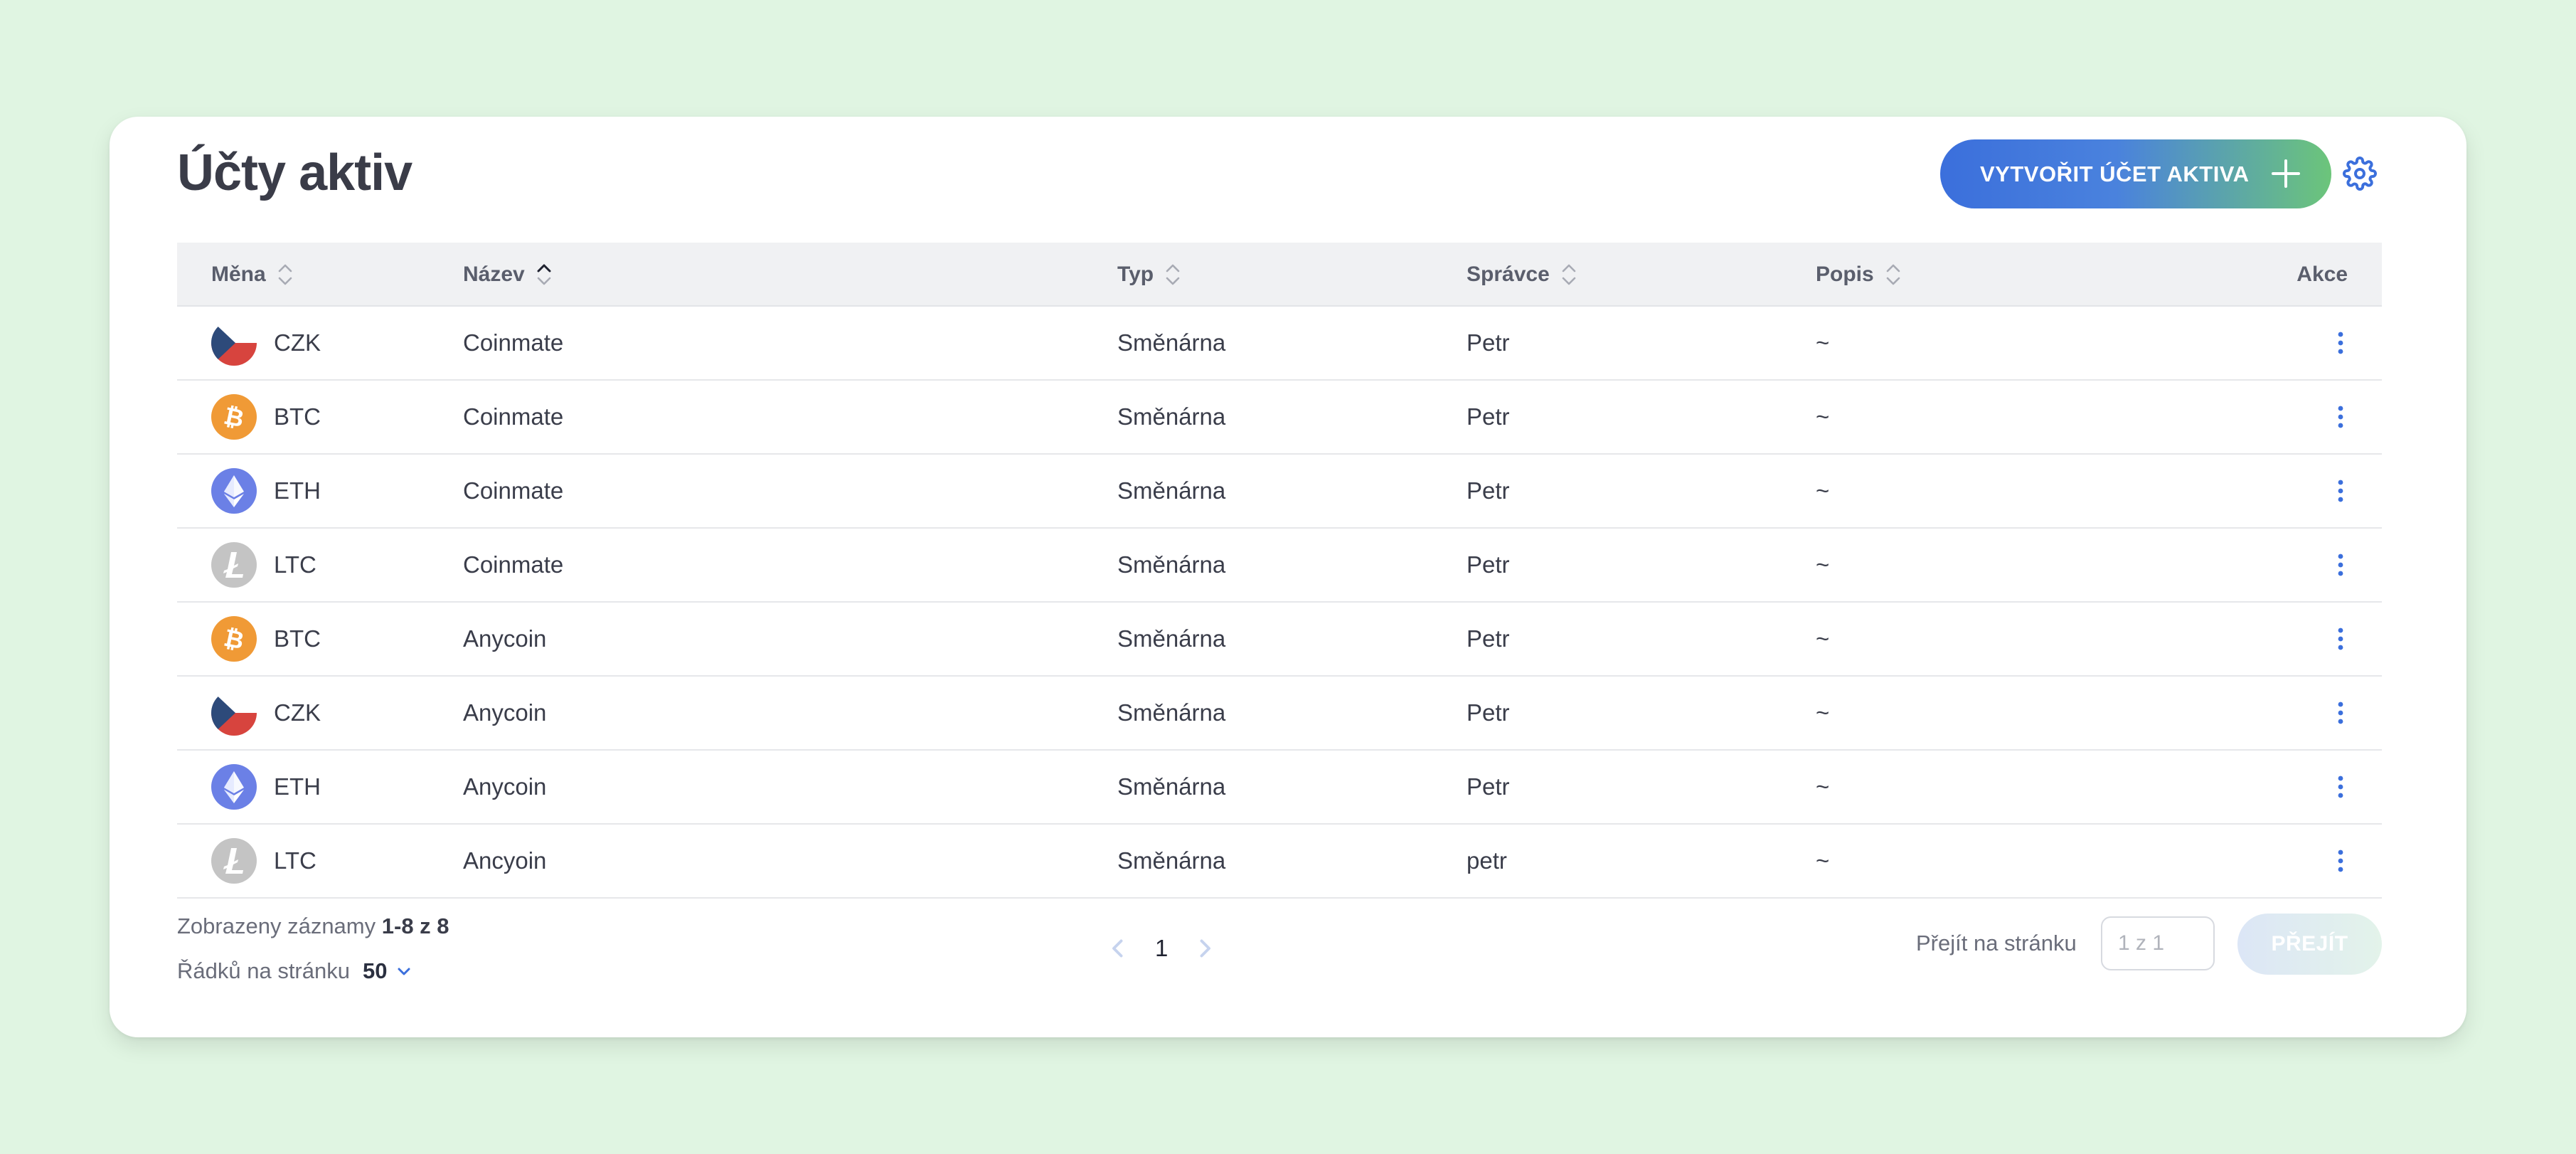 This screenshot has width=2576, height=1154. What do you see at coordinates (234, 861) in the screenshot?
I see `litecoin-icon` at bounding box center [234, 861].